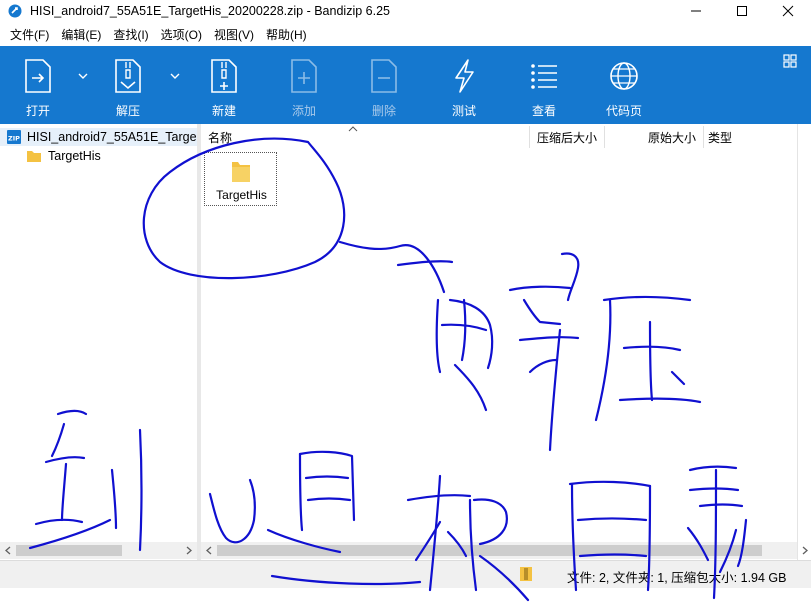  I want to click on add-file-icon, so click(304, 76).